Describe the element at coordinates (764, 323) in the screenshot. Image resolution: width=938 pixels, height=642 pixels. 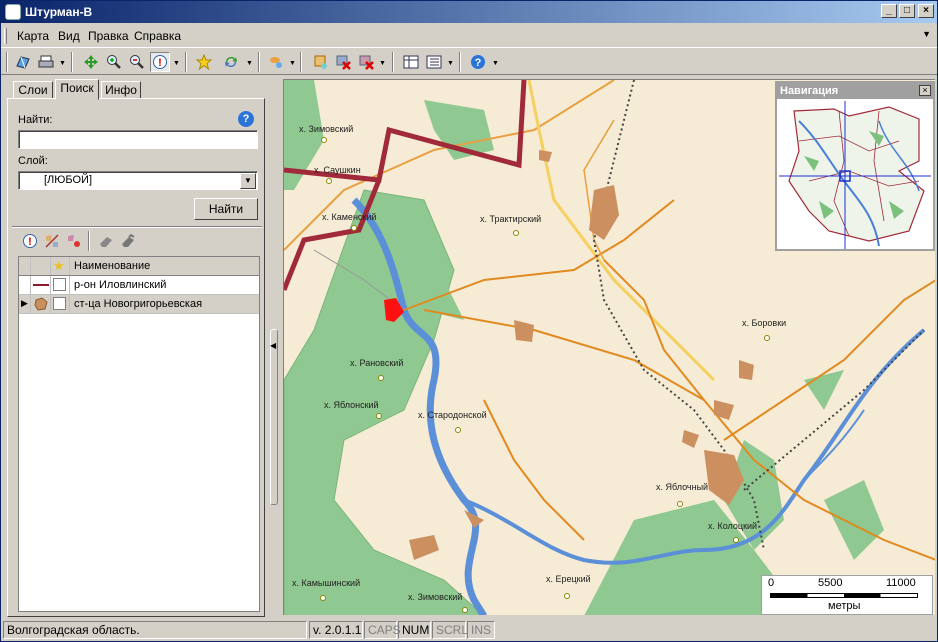
I see `town-label: х. Боровки` at that location.